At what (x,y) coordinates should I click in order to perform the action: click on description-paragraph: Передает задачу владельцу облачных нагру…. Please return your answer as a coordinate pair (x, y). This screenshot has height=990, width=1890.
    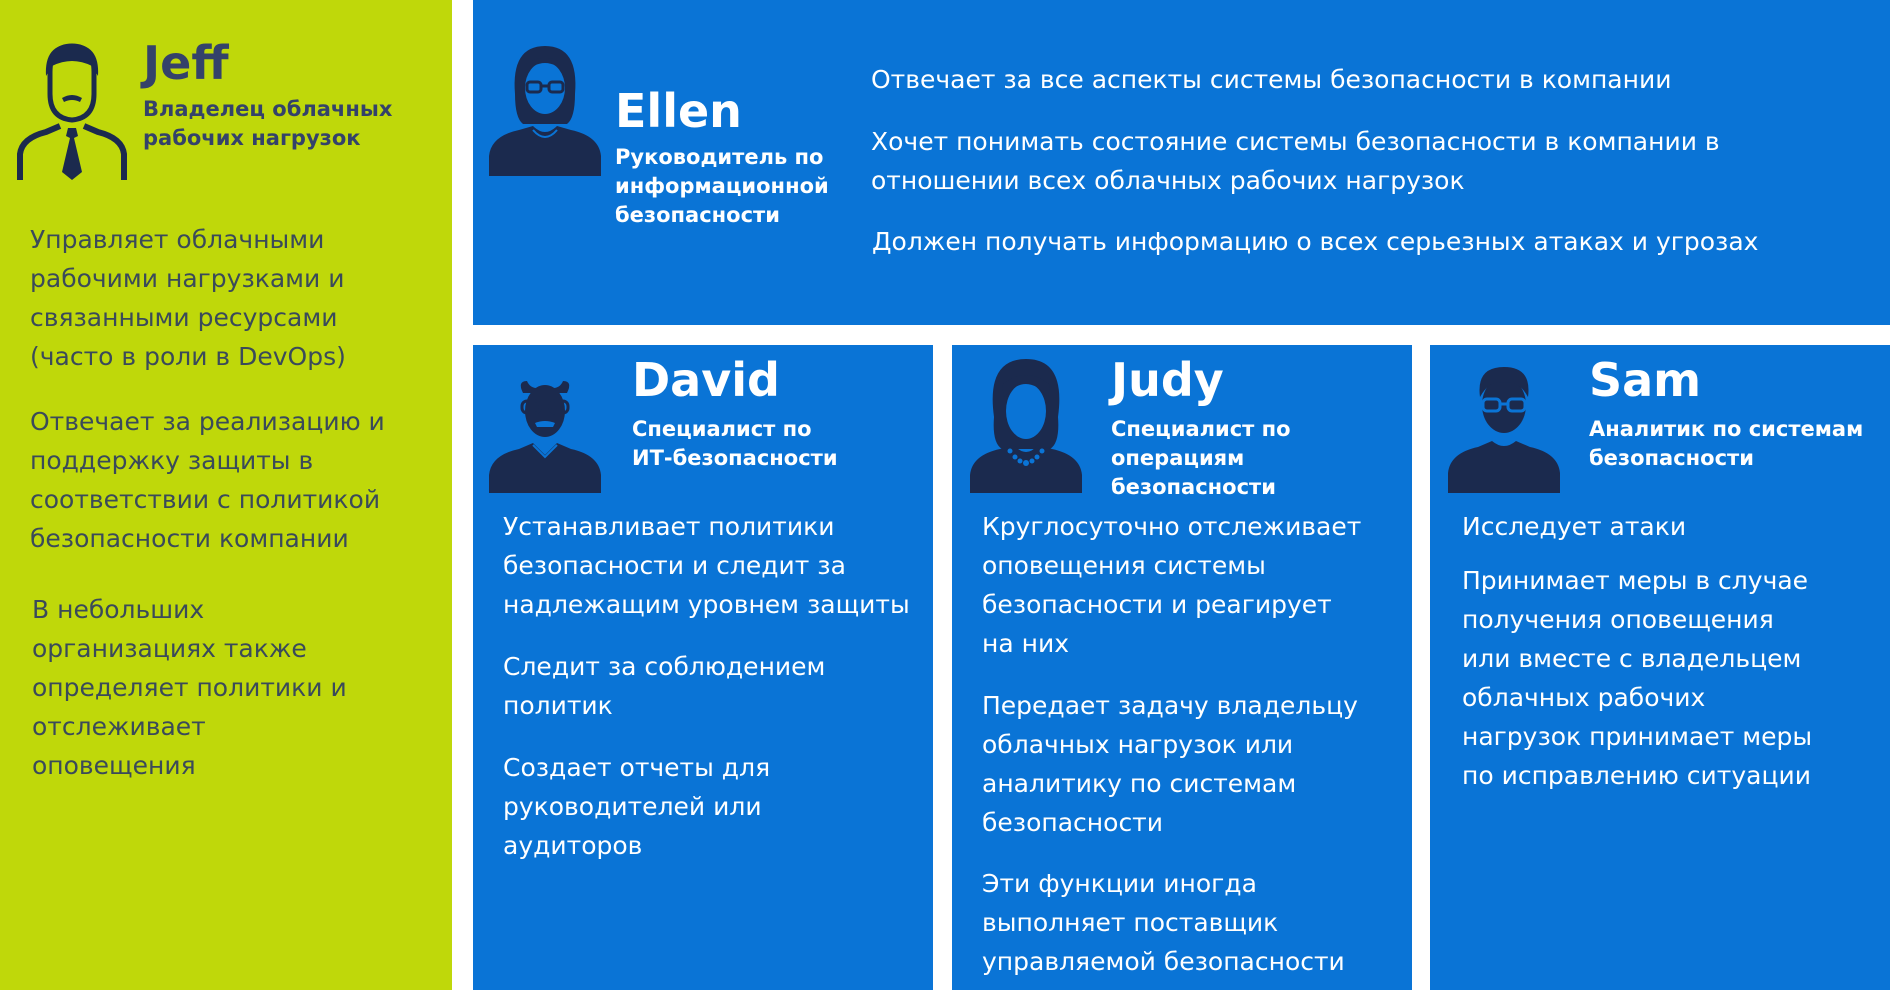
    Looking at the image, I should click on (1192, 764).